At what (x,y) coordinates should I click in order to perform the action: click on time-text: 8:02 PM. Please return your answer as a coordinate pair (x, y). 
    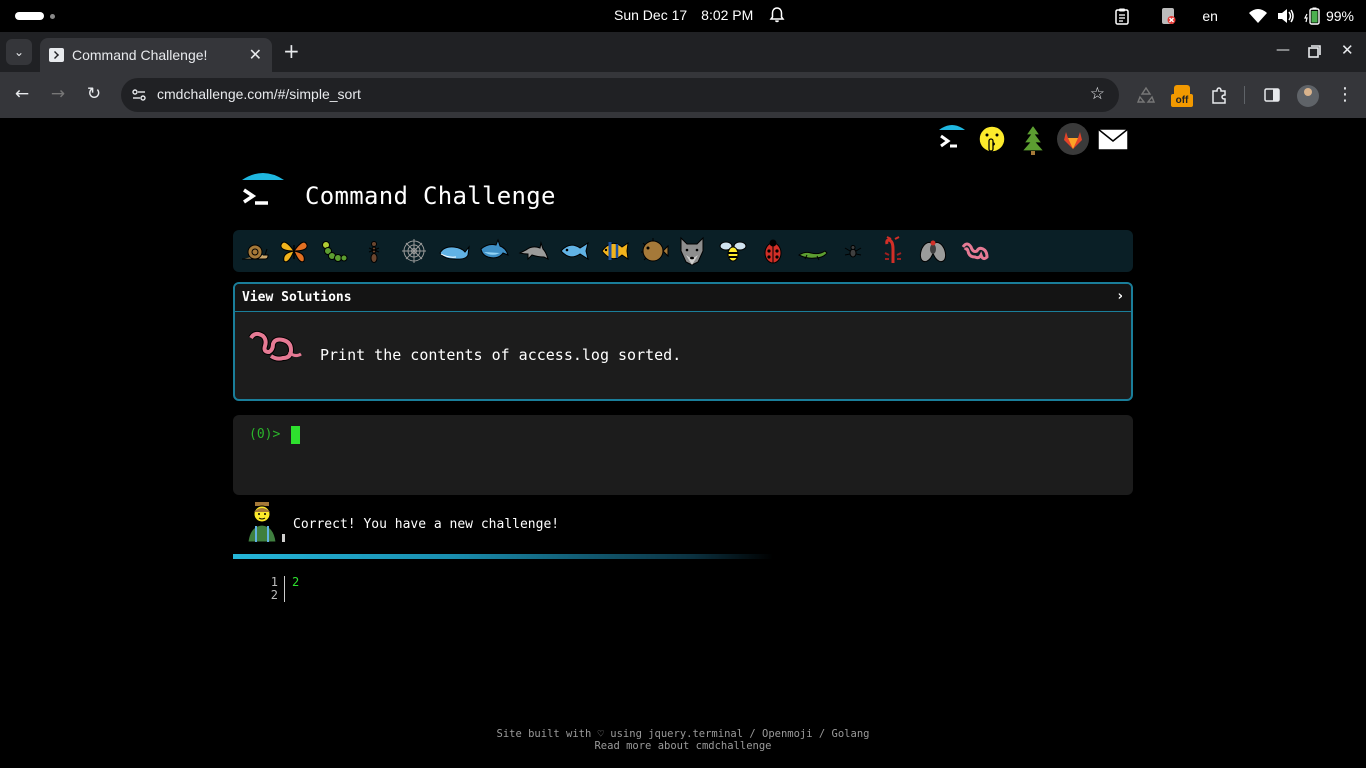
    Looking at the image, I should click on (727, 15).